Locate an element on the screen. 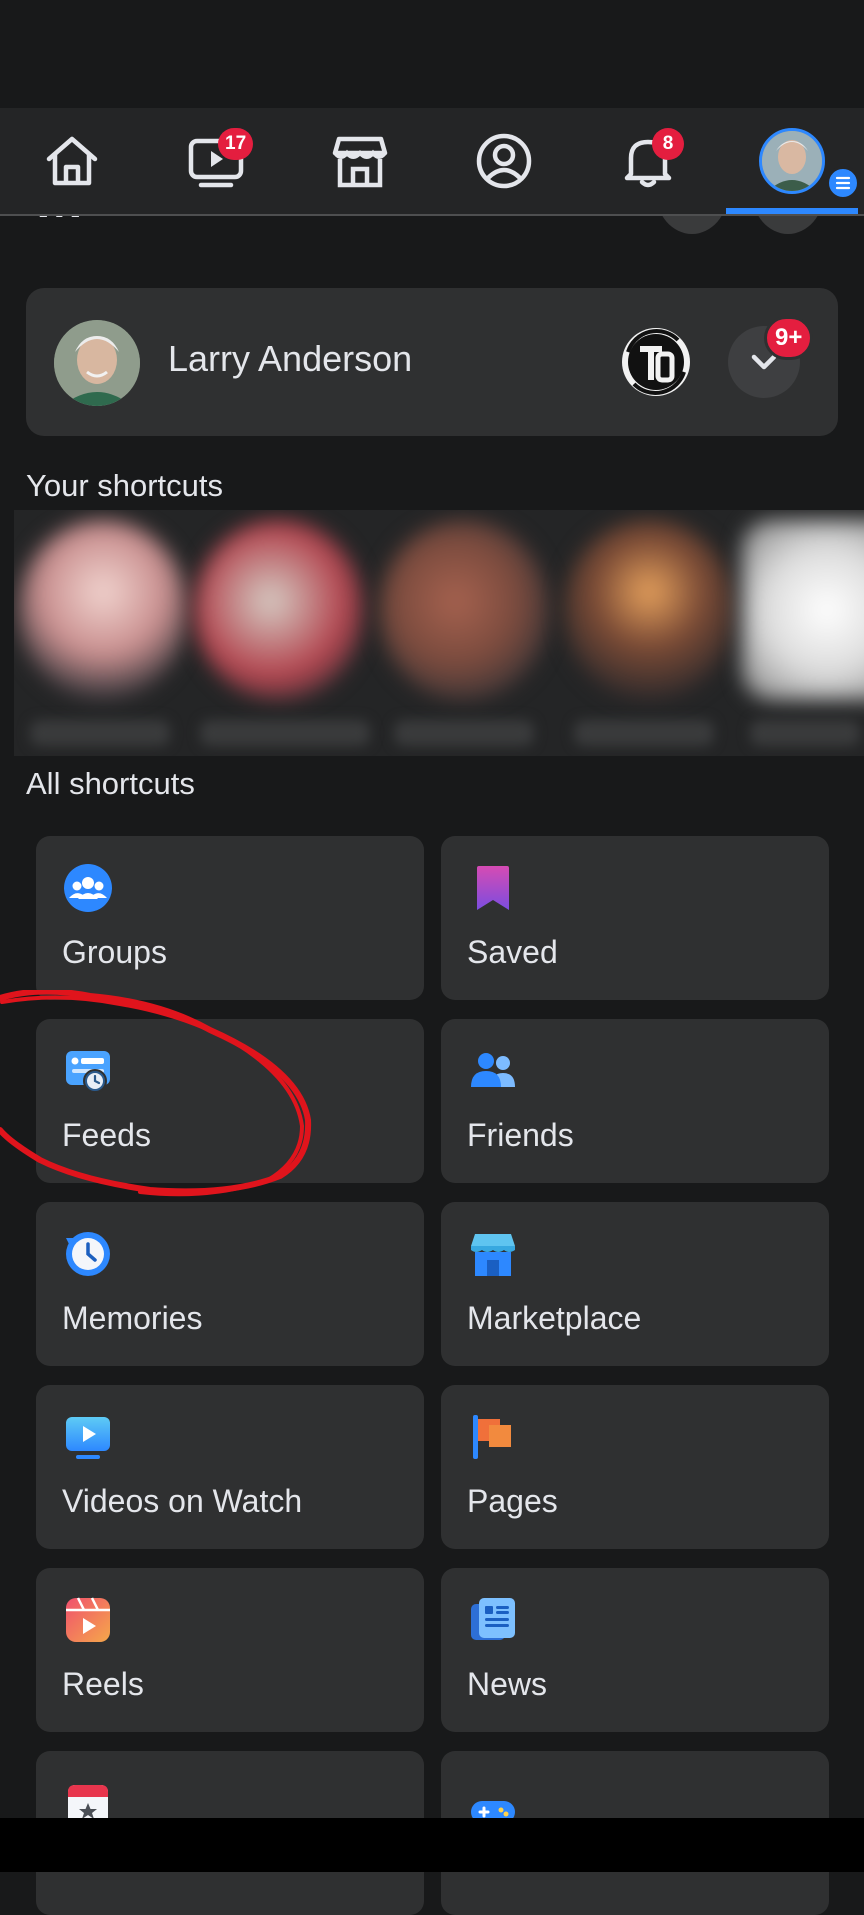 The image size is (864, 1915). tile-label: Memories is located at coordinates (132, 1318).